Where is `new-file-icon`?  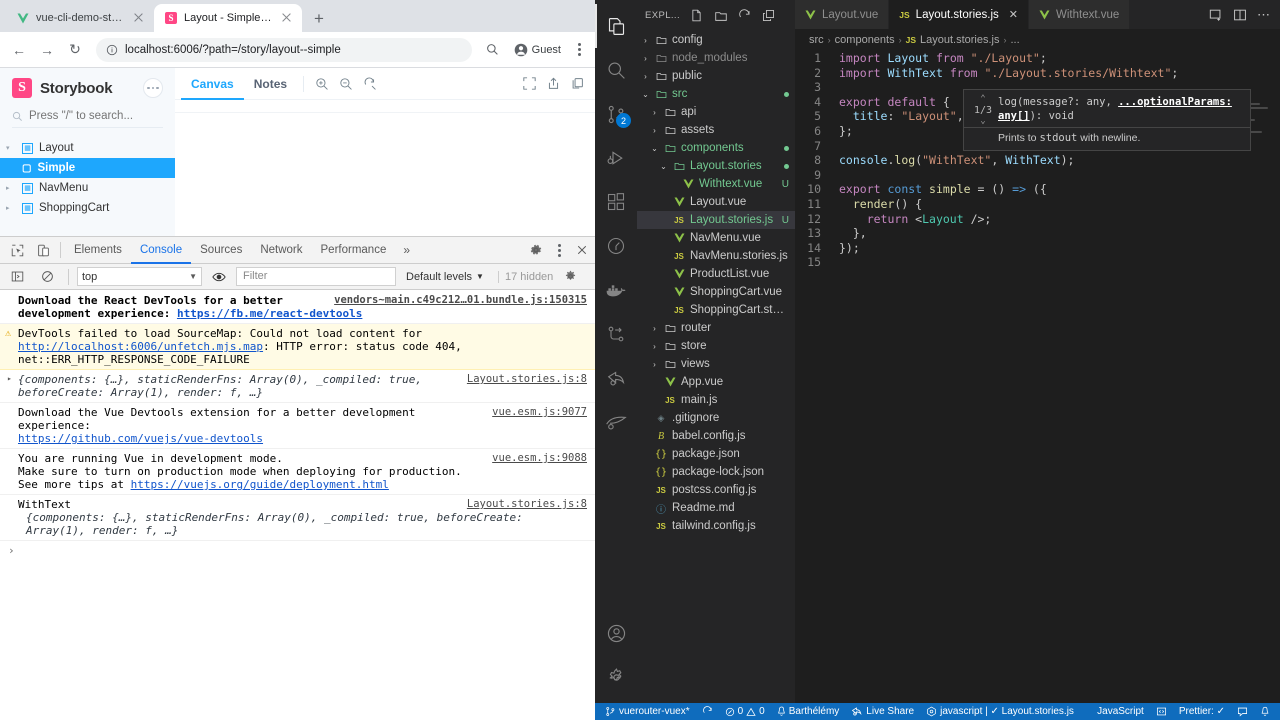 new-file-icon is located at coordinates (696, 15).